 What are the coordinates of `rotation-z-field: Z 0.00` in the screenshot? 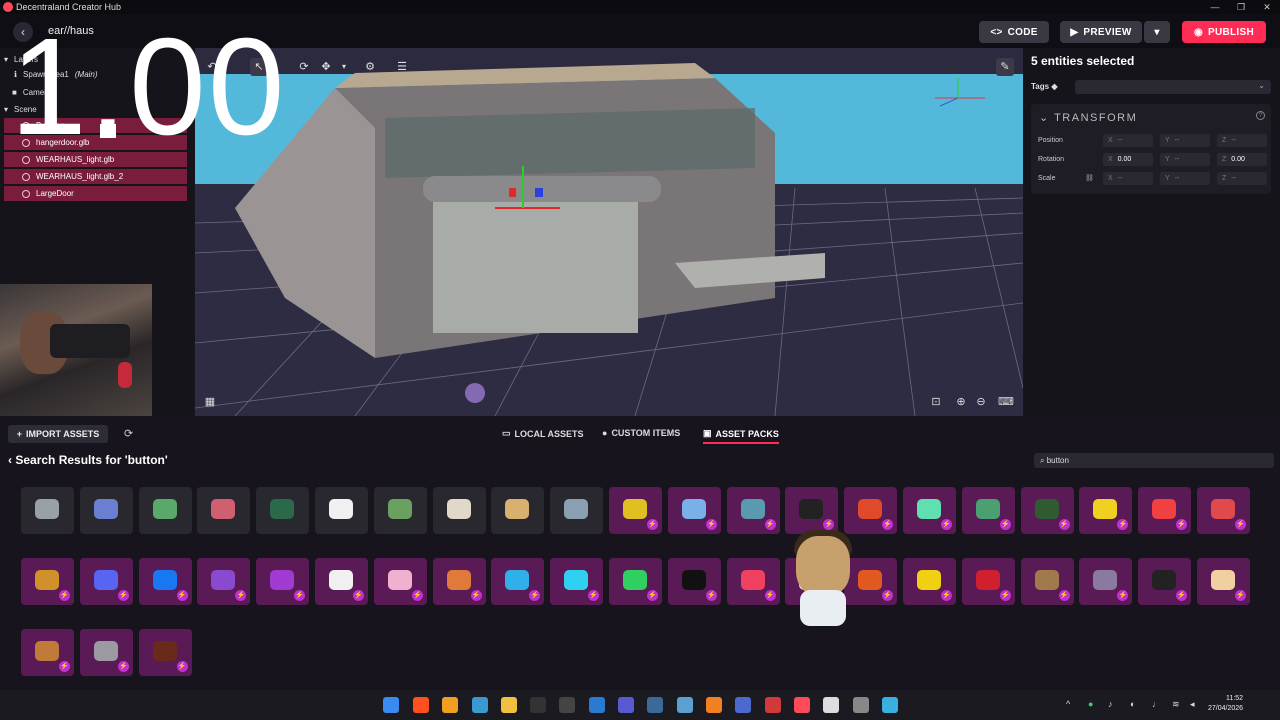 It's located at (1242, 159).